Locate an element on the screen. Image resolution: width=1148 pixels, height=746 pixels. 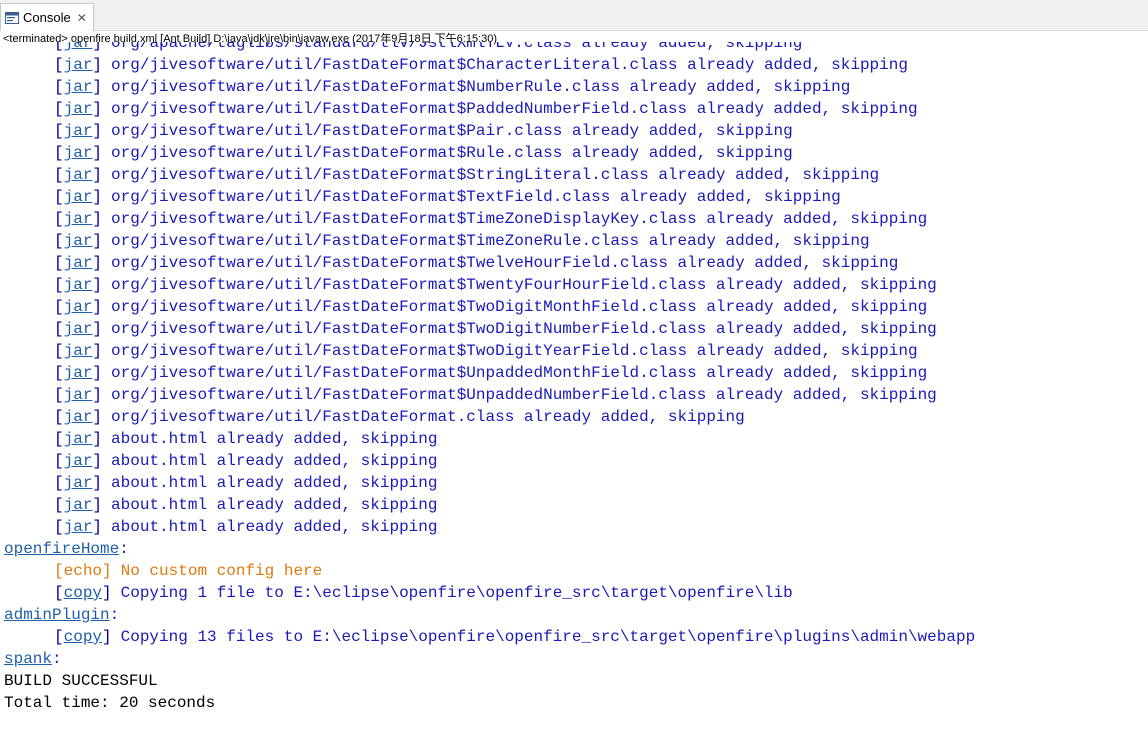
target-link: adminPlugin is located at coordinates (57, 615).